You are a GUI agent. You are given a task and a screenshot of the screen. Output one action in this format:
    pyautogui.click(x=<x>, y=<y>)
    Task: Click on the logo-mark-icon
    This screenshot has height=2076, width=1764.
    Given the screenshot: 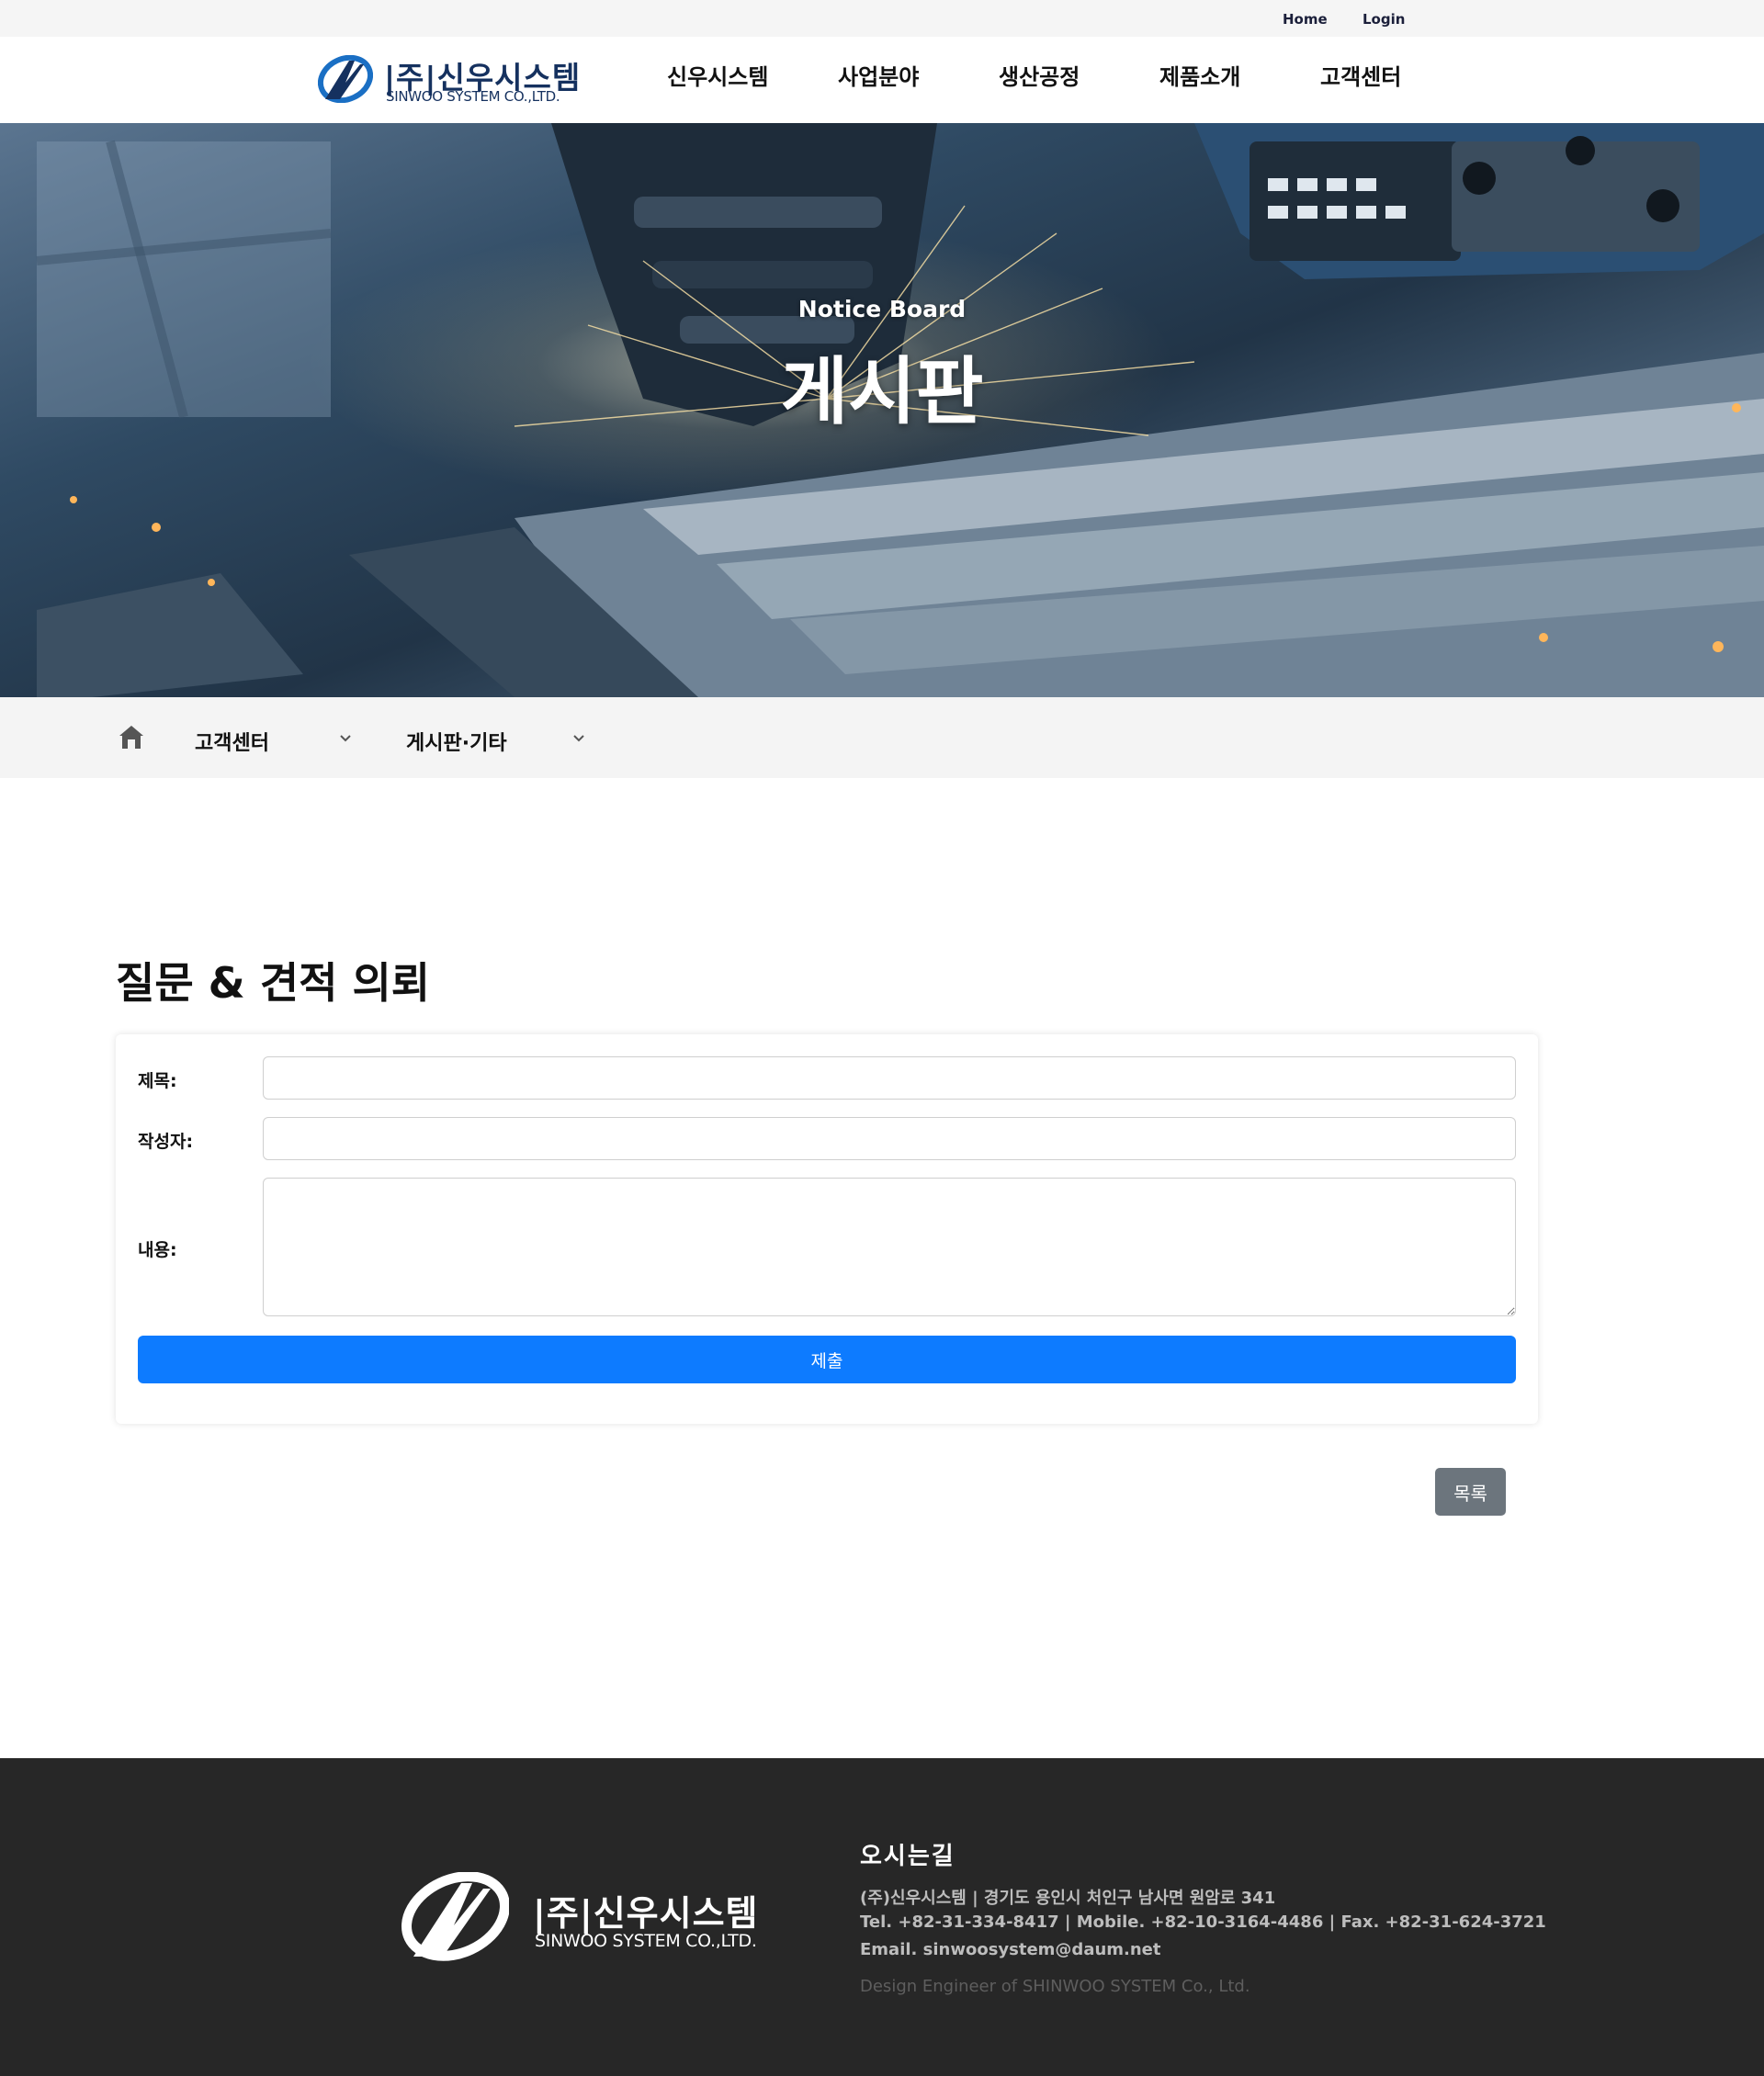 What is the action you would take?
    pyautogui.click(x=455, y=1916)
    